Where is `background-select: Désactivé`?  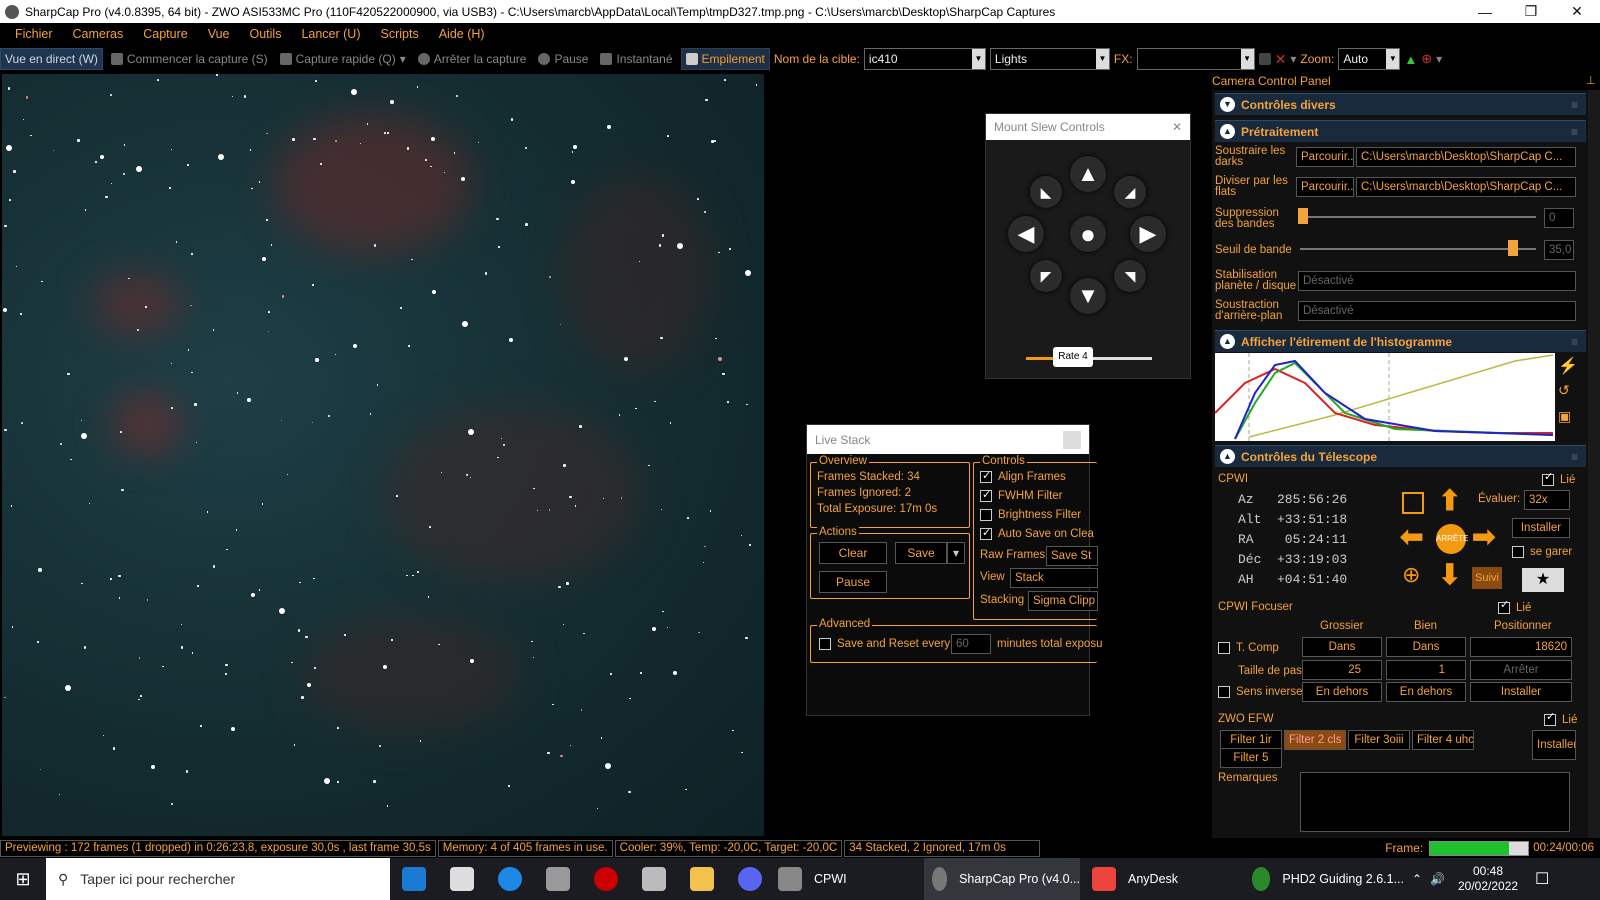 background-select: Désactivé is located at coordinates (1437, 311).